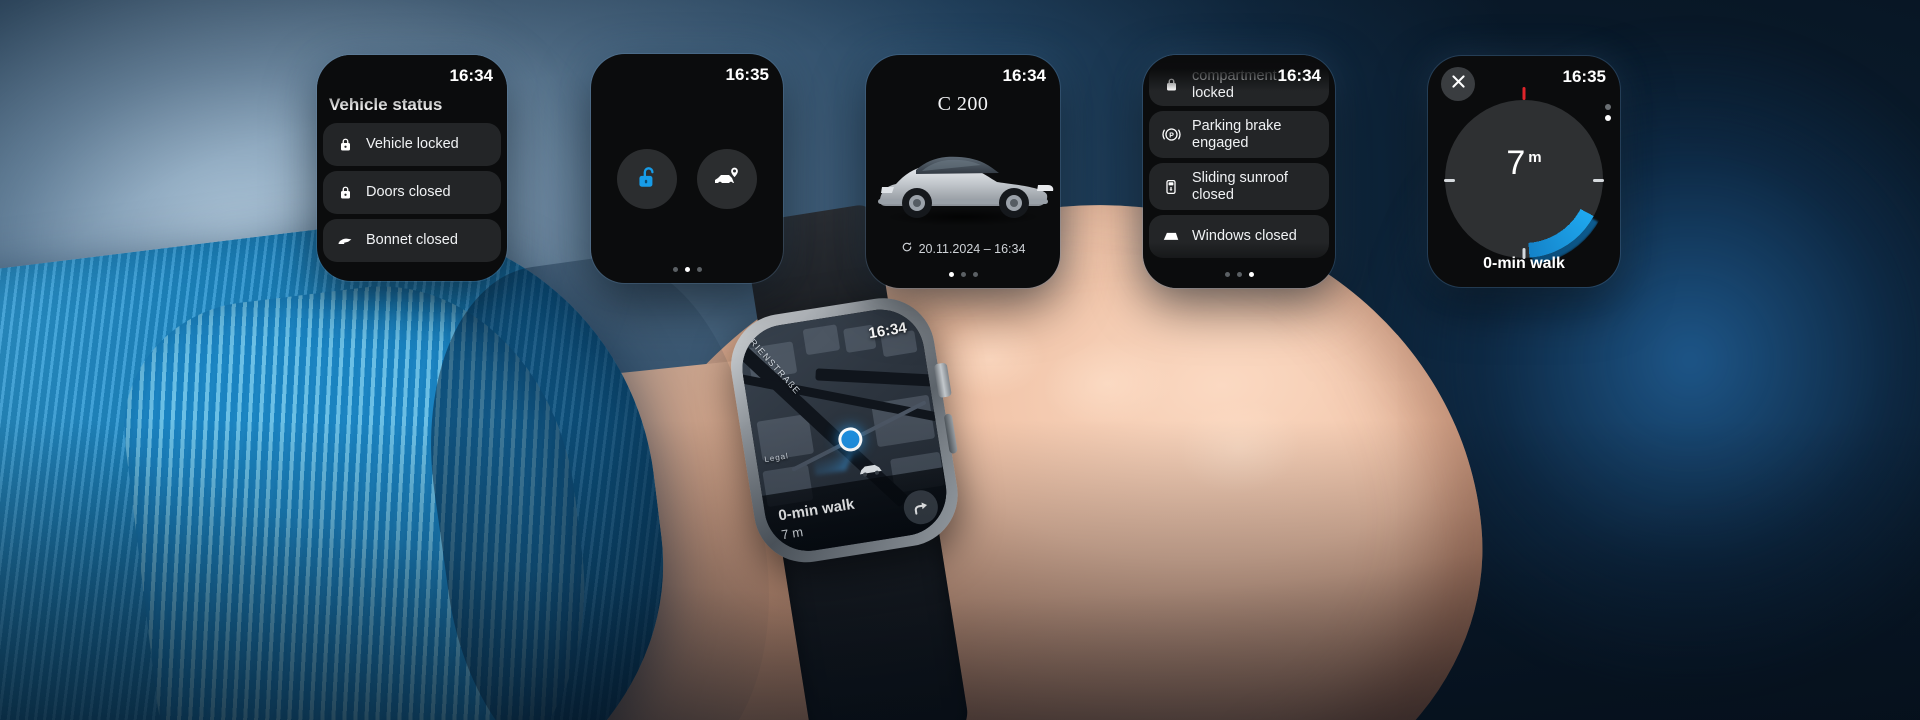  I want to click on status-row-bonnet-closed: Bonnet closed, so click(412, 240).